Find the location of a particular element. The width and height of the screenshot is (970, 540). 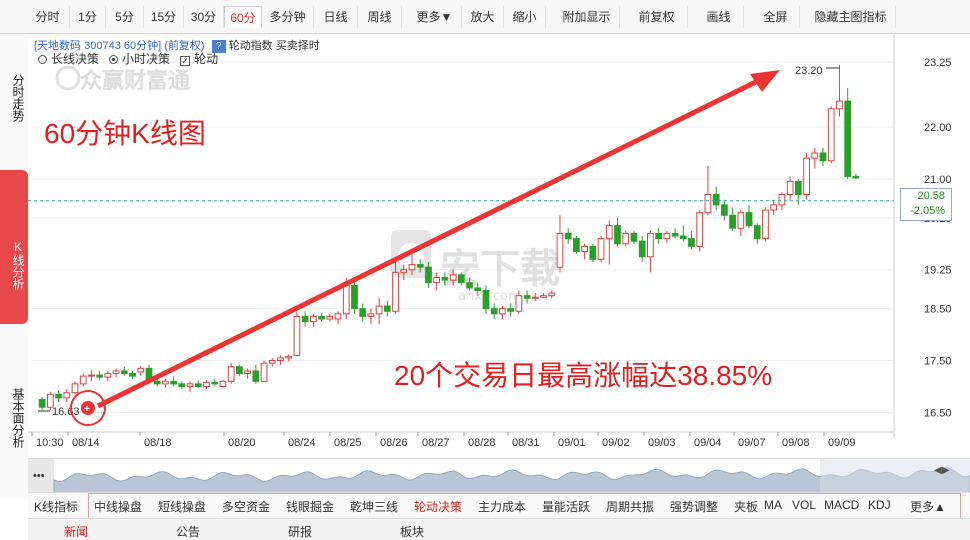

radio-hourly-label: 小时决策 is located at coordinates (146, 59).